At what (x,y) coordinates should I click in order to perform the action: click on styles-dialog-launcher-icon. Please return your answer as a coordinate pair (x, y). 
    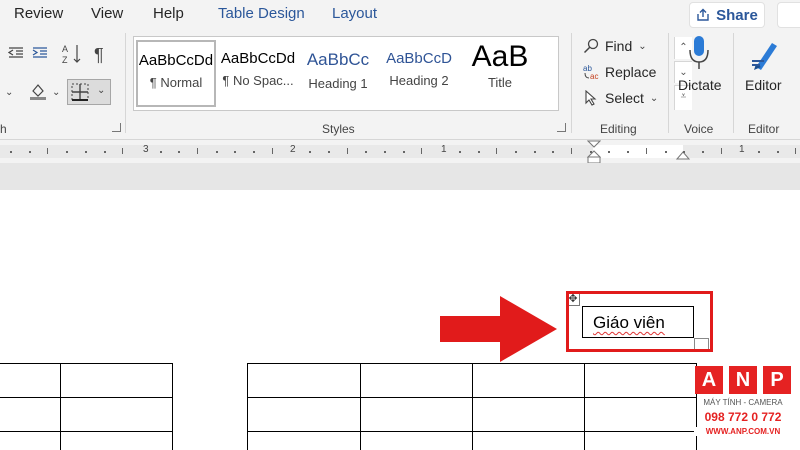
    Looking at the image, I should click on (561, 127).